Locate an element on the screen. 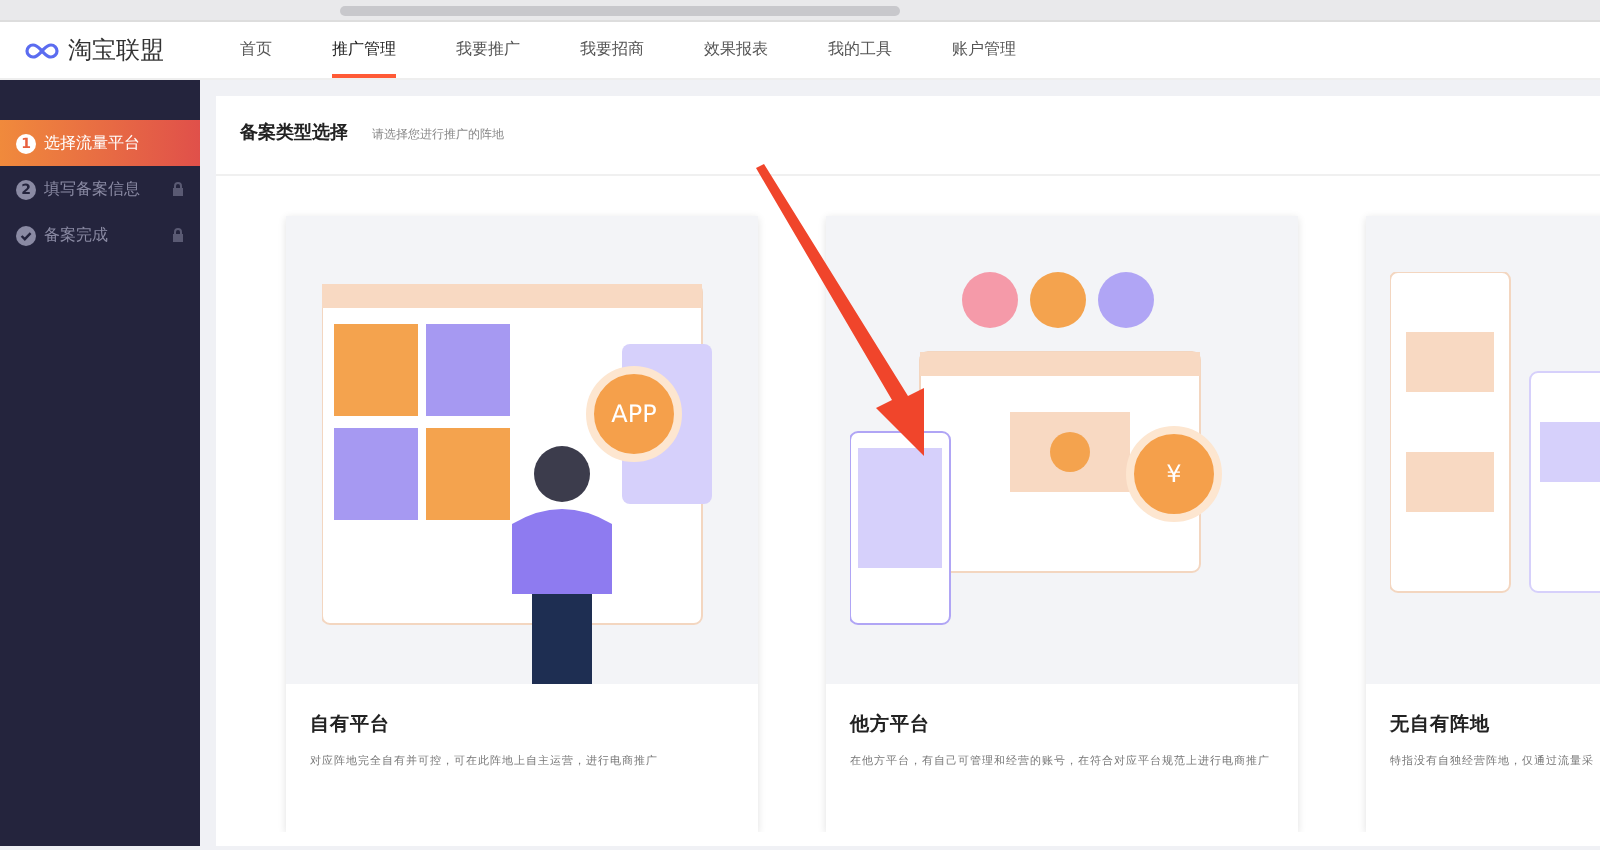  card-title: 他方平台 is located at coordinates (889, 725).